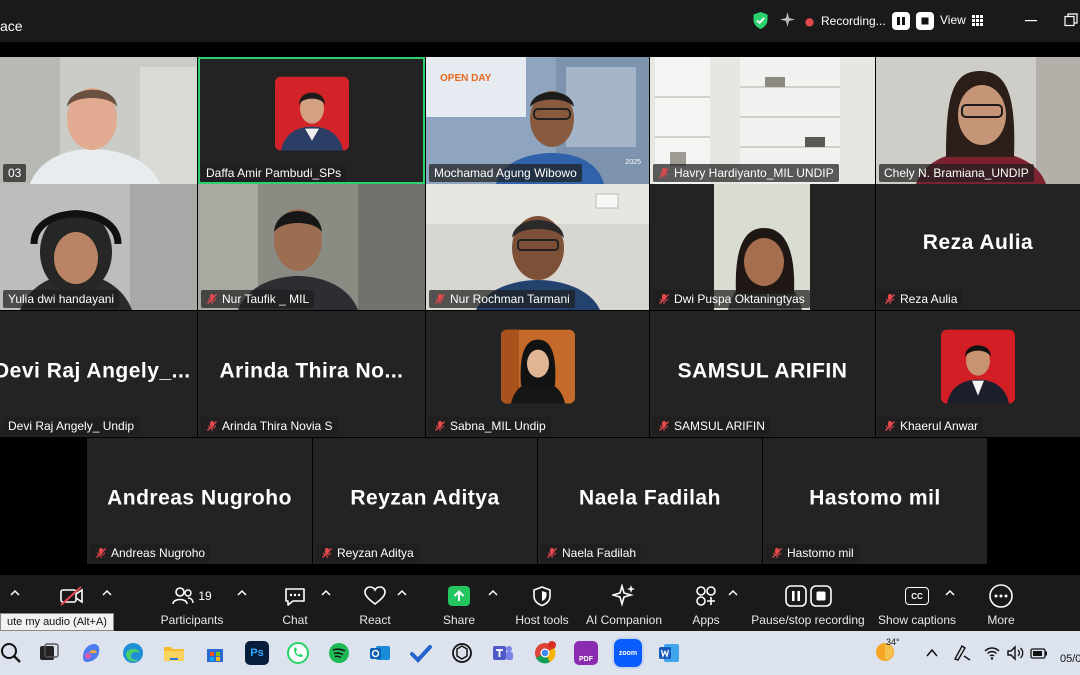  What do you see at coordinates (215, 653) in the screenshot?
I see `microsoft-store-icon` at bounding box center [215, 653].